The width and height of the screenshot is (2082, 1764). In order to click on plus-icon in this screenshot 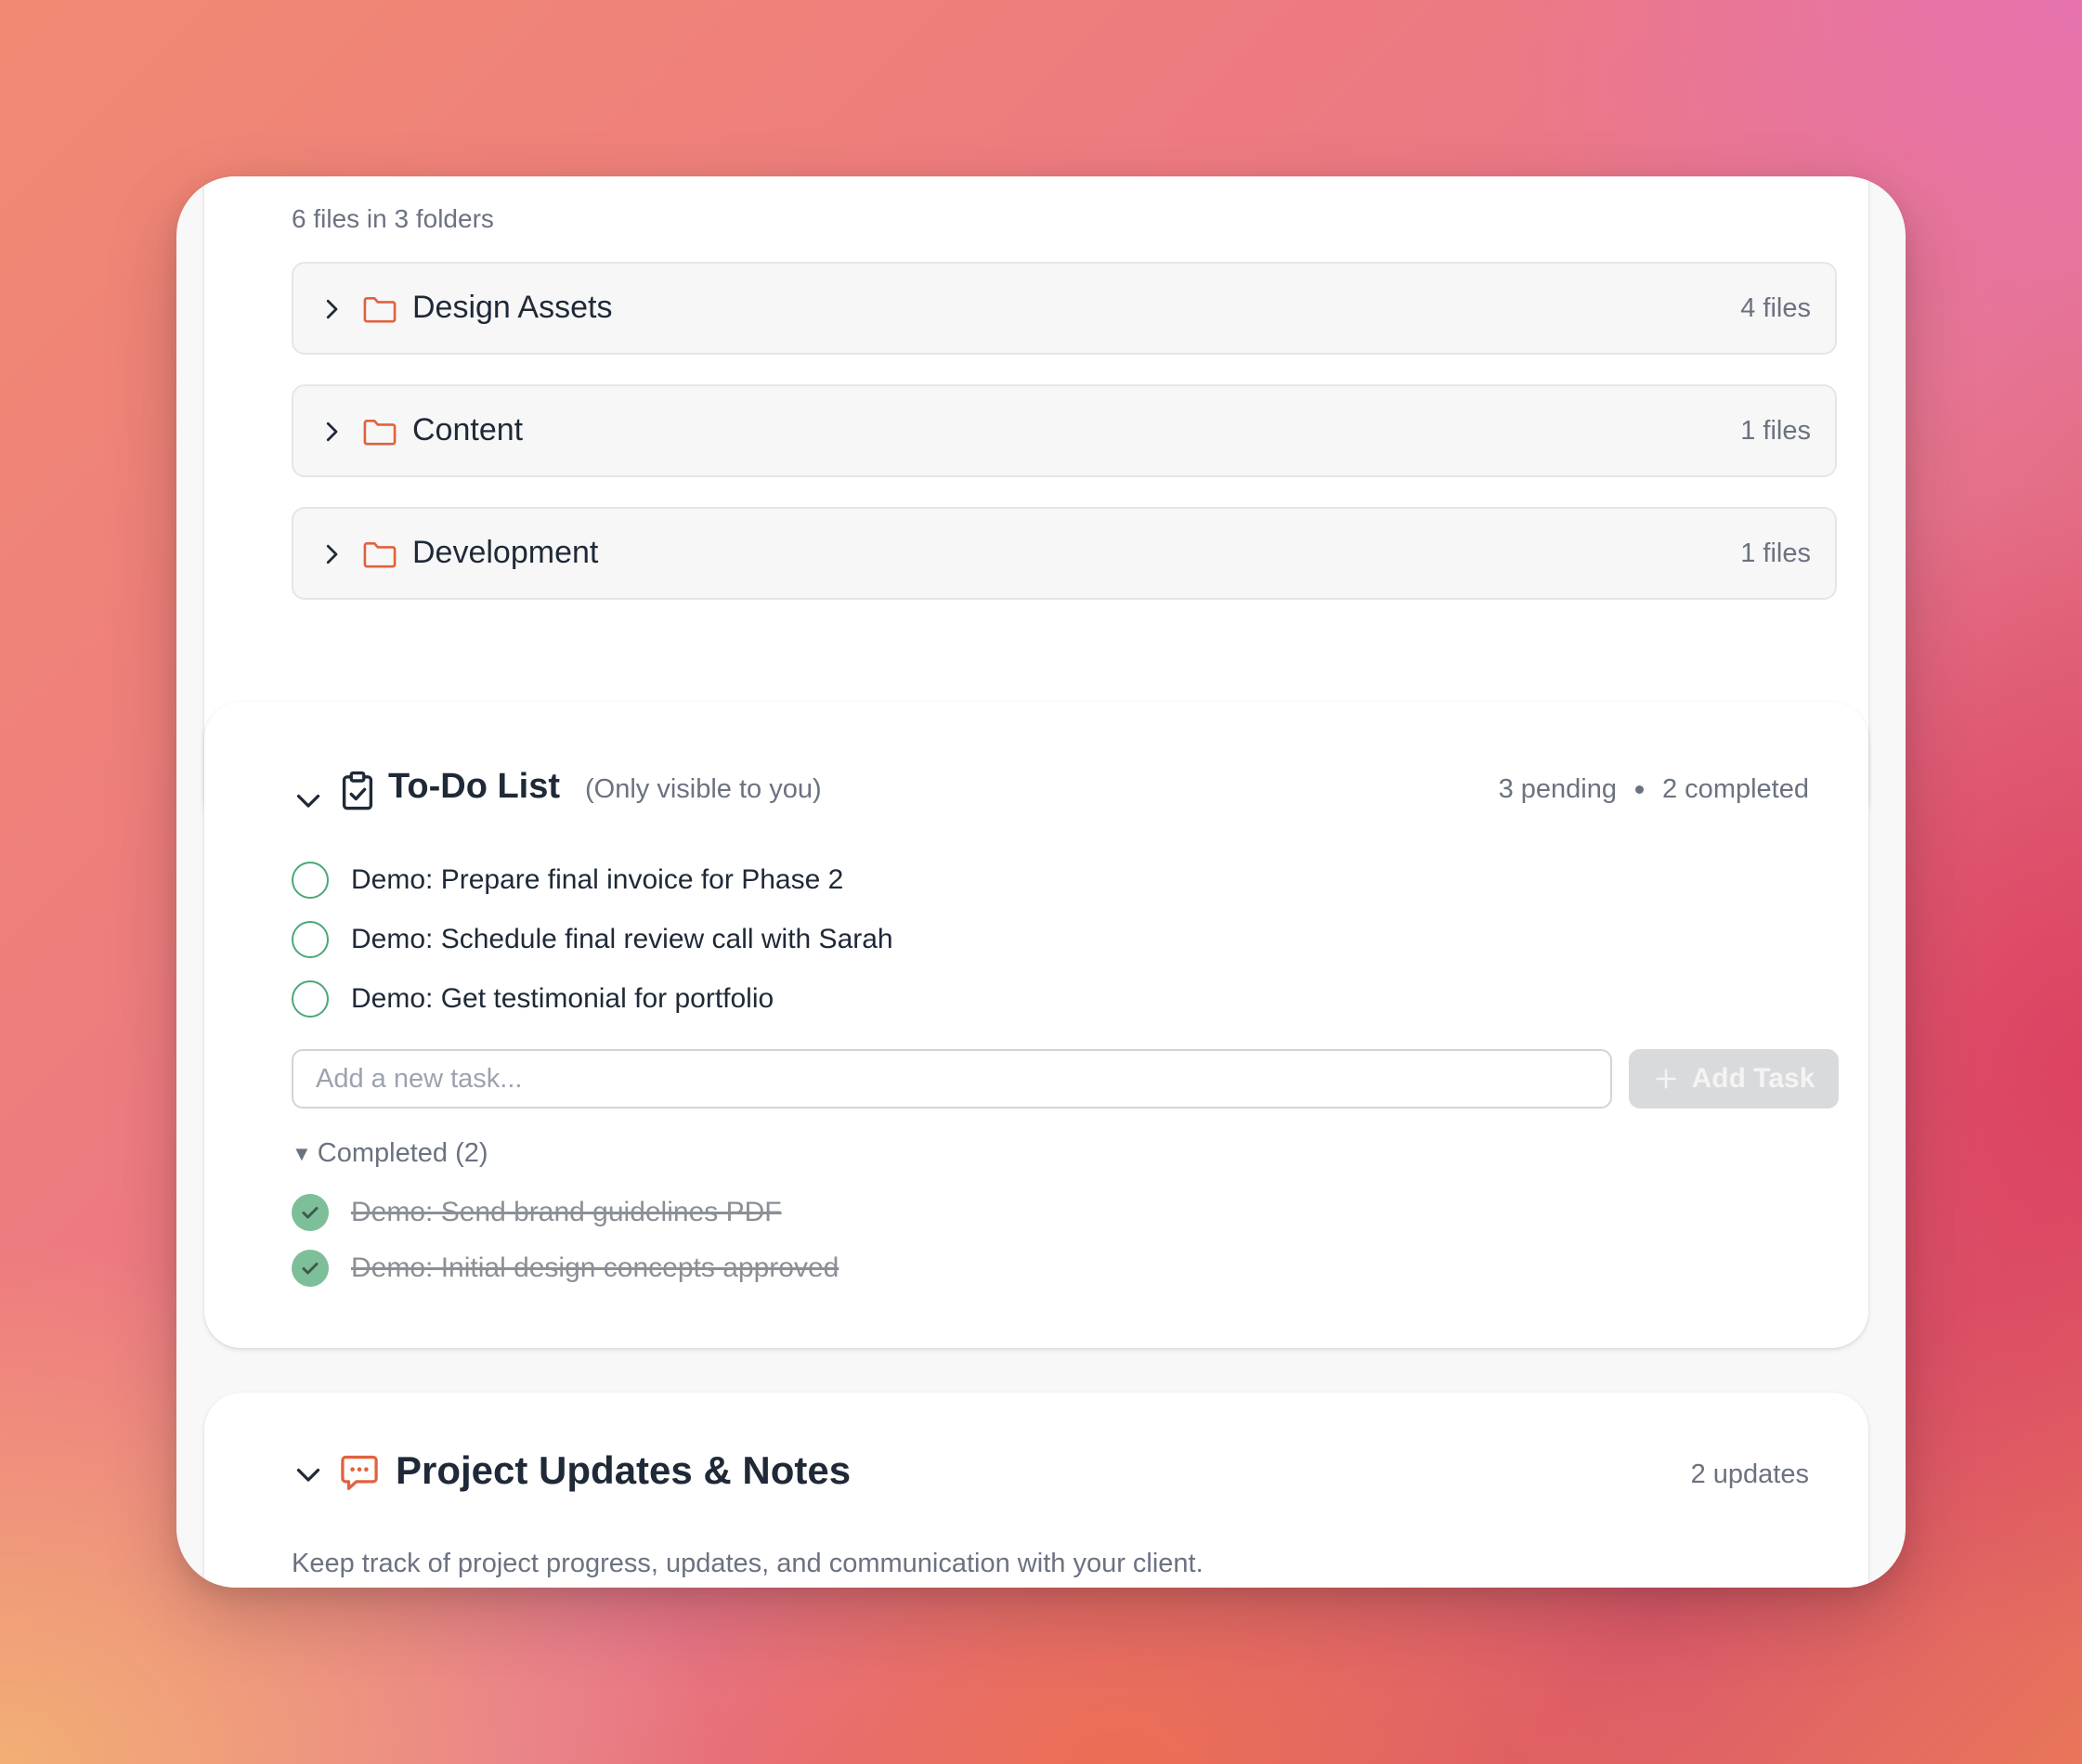, I will do `click(1666, 1079)`.